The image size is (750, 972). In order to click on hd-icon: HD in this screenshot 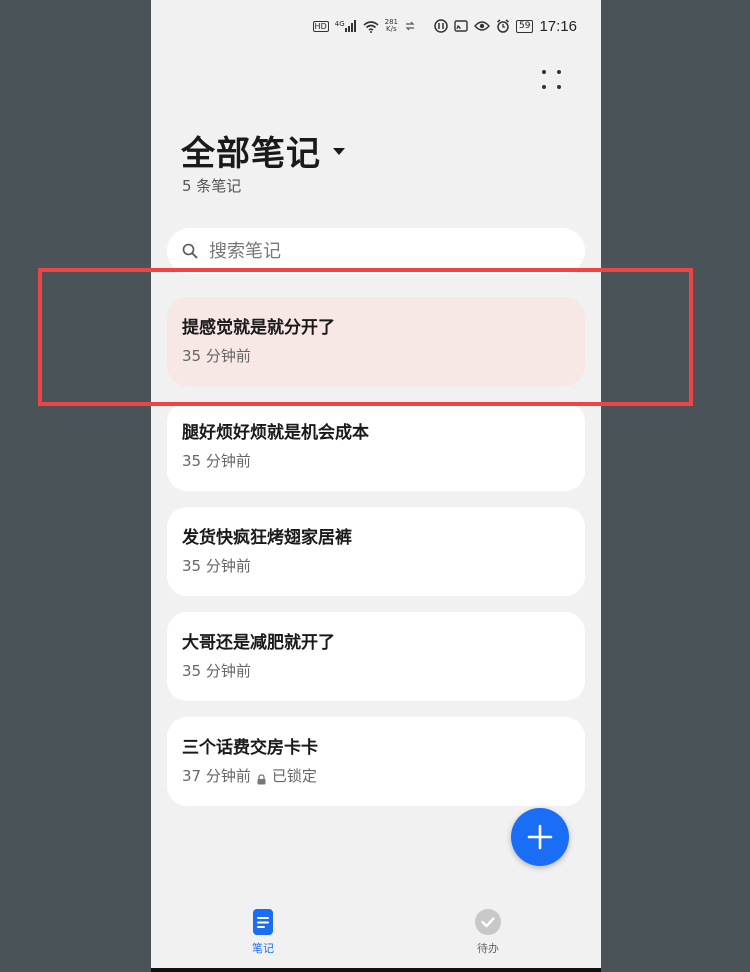, I will do `click(320, 26)`.